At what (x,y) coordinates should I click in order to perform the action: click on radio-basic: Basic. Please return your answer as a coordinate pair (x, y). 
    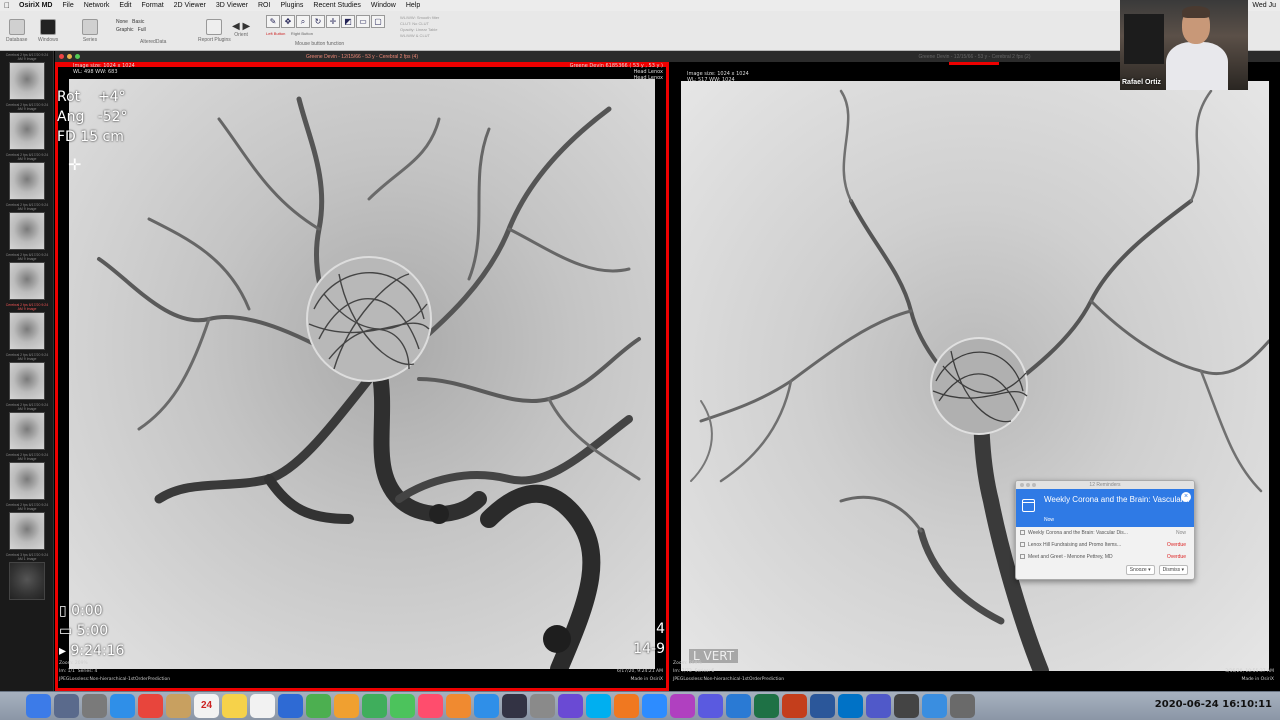
    Looking at the image, I should click on (138, 22).